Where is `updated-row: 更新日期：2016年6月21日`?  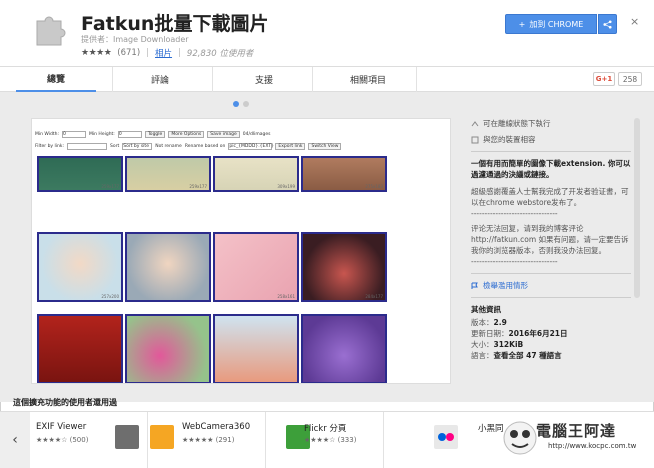
updated-row: 更新日期：2016年6月21日 is located at coordinates (519, 333).